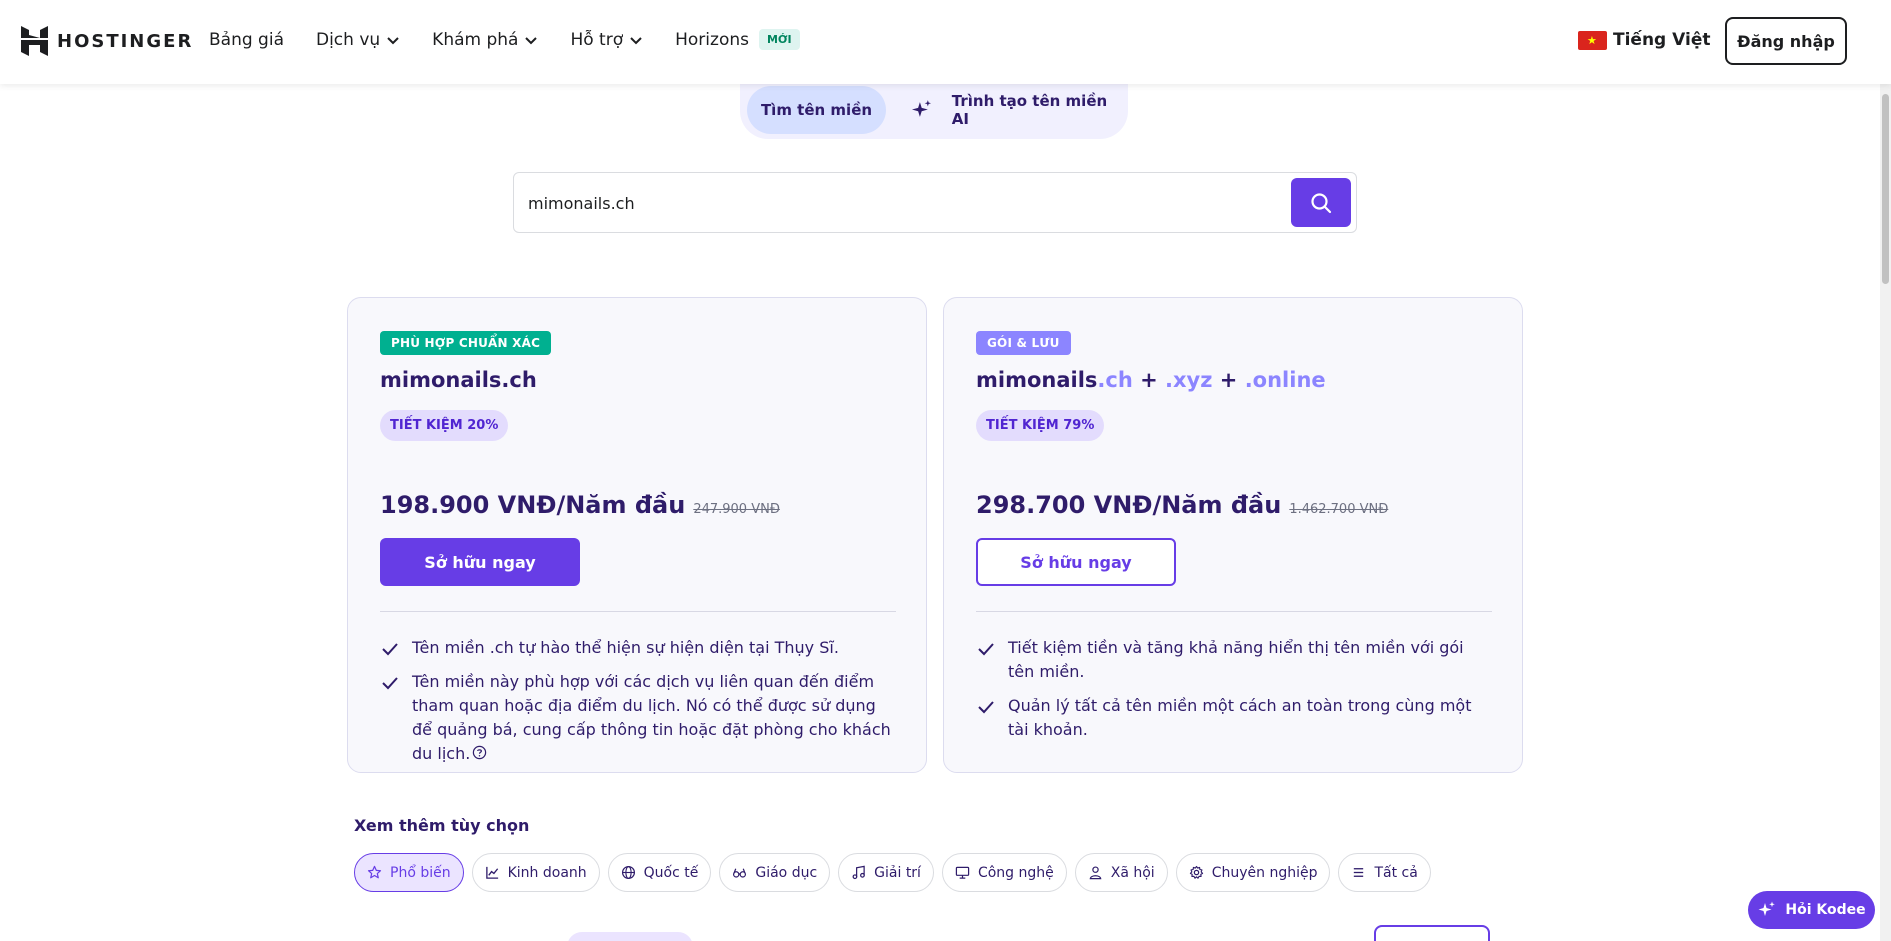 The width and height of the screenshot is (1891, 941). What do you see at coordinates (1786, 41) in the screenshot?
I see `login-button: Đăng nhập` at bounding box center [1786, 41].